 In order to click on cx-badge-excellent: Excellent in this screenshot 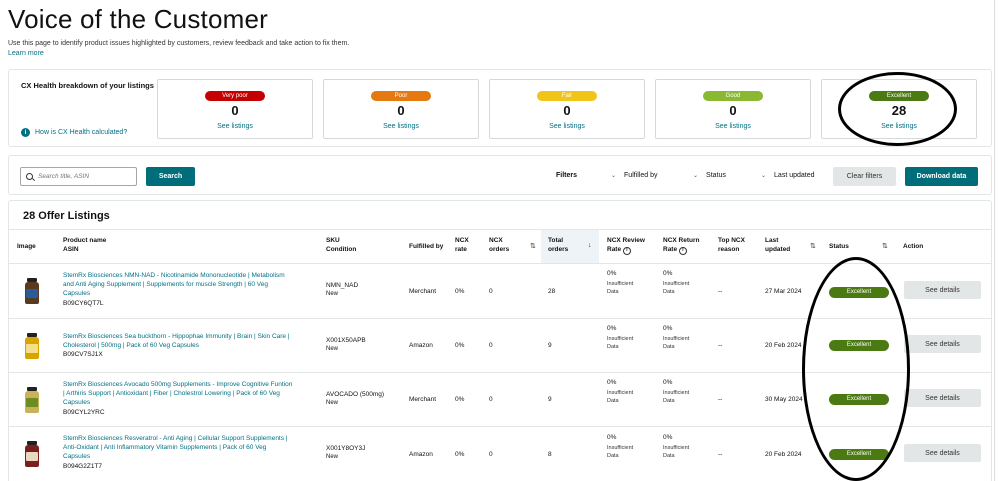, I will do `click(899, 96)`.